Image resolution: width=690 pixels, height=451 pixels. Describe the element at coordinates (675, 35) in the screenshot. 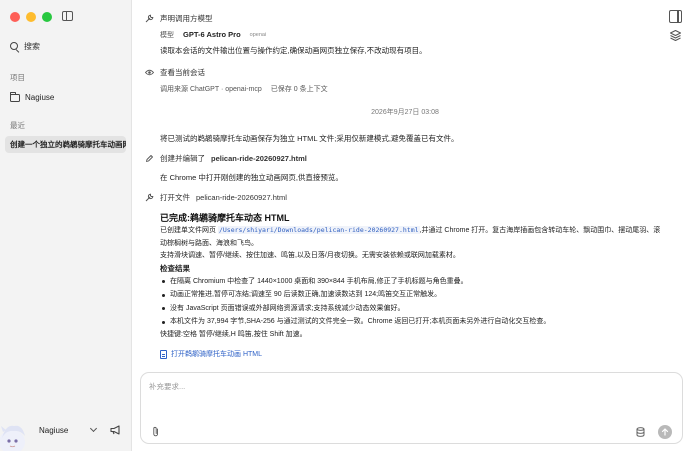

I see `layers-icon` at that location.